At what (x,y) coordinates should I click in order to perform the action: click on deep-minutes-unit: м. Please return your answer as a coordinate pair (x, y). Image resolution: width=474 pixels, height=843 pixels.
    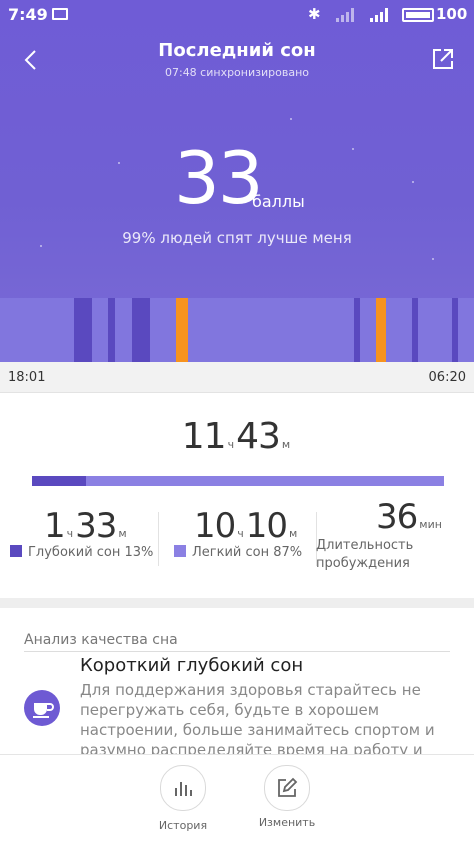
    Looking at the image, I should click on (122, 533).